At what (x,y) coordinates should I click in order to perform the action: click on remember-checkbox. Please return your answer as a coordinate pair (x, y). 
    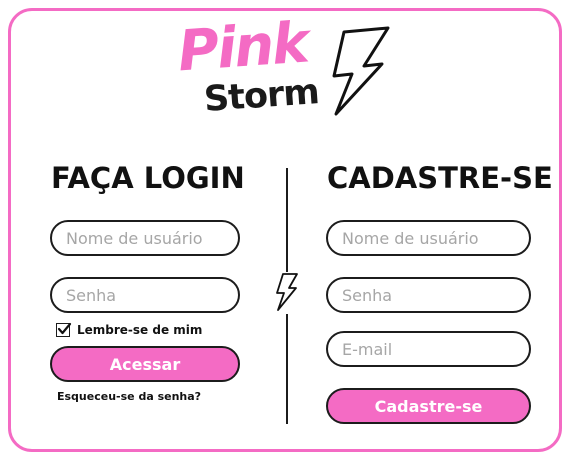
    Looking at the image, I should click on (64, 329).